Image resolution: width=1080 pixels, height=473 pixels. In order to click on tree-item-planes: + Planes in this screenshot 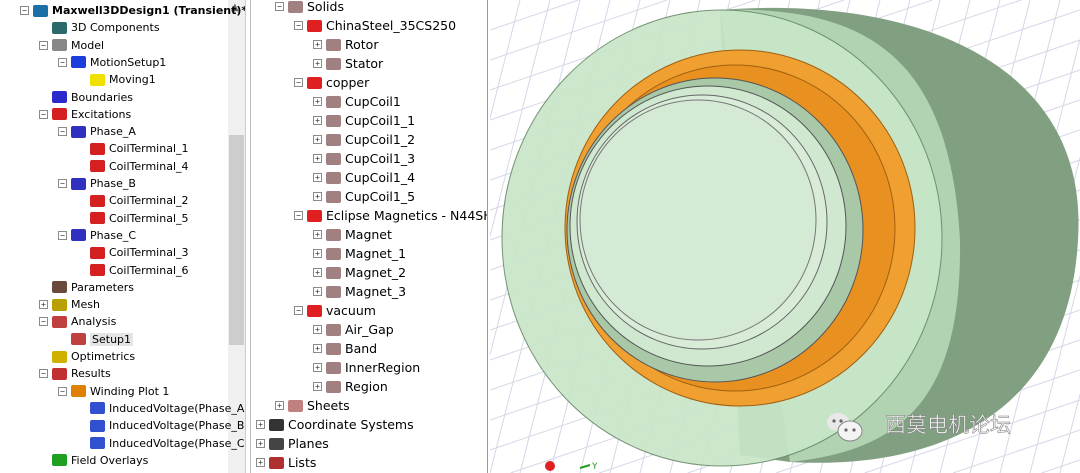, I will do `click(292, 443)`.